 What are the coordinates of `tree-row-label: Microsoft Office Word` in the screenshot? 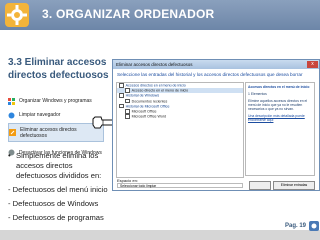 It's located at (149, 116).